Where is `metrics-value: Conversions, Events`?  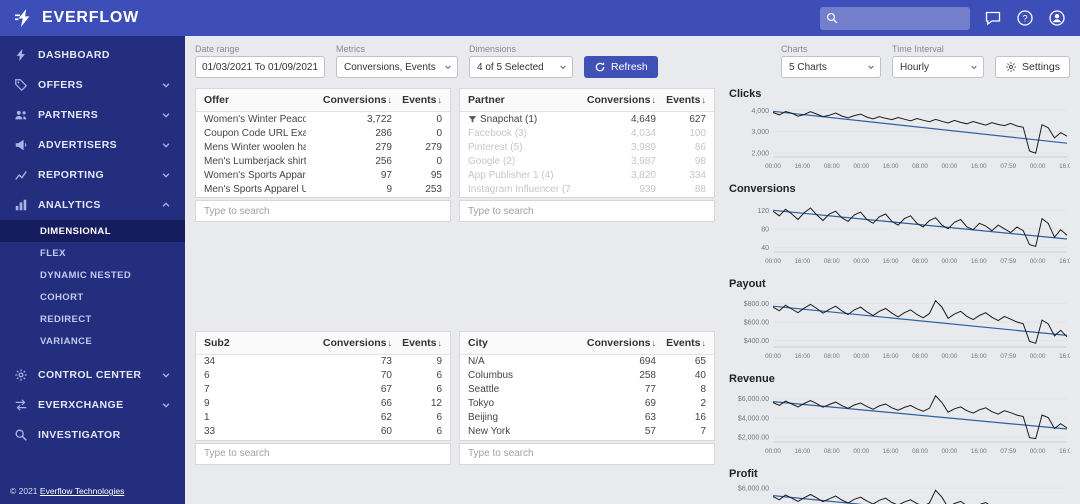 metrics-value: Conversions, Events is located at coordinates (390, 67).